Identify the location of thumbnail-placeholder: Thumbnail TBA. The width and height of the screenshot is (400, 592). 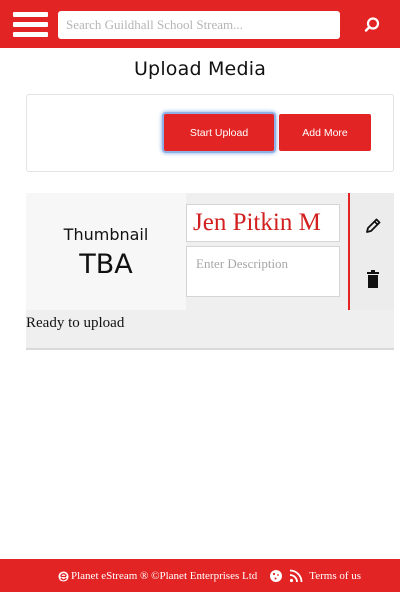
(106, 251).